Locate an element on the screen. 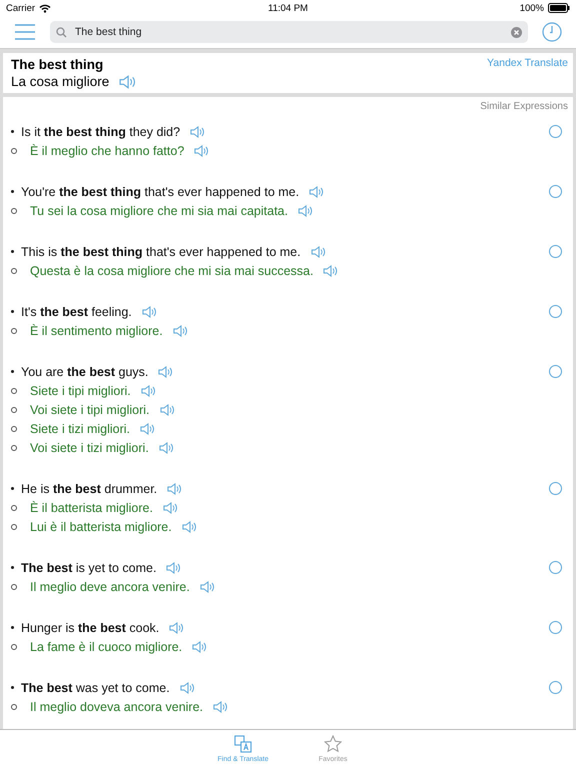 The width and height of the screenshot is (576, 768). english-phrase: This is the best thing that's ever happened to me. is located at coordinates (161, 251).